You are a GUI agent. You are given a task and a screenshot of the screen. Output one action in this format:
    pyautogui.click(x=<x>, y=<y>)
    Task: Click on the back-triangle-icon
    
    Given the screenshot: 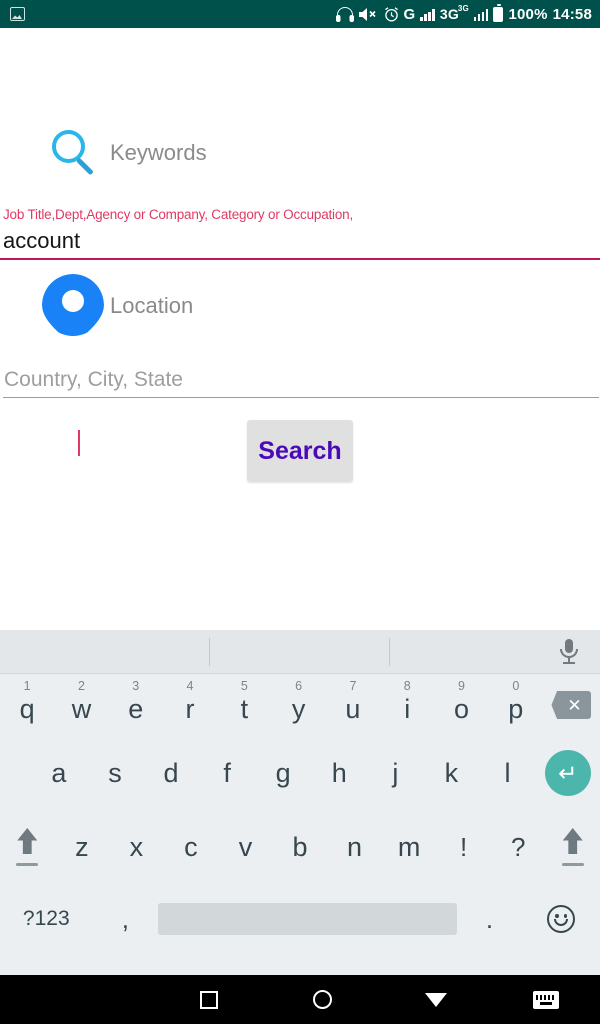 What is the action you would take?
    pyautogui.click(x=435, y=999)
    